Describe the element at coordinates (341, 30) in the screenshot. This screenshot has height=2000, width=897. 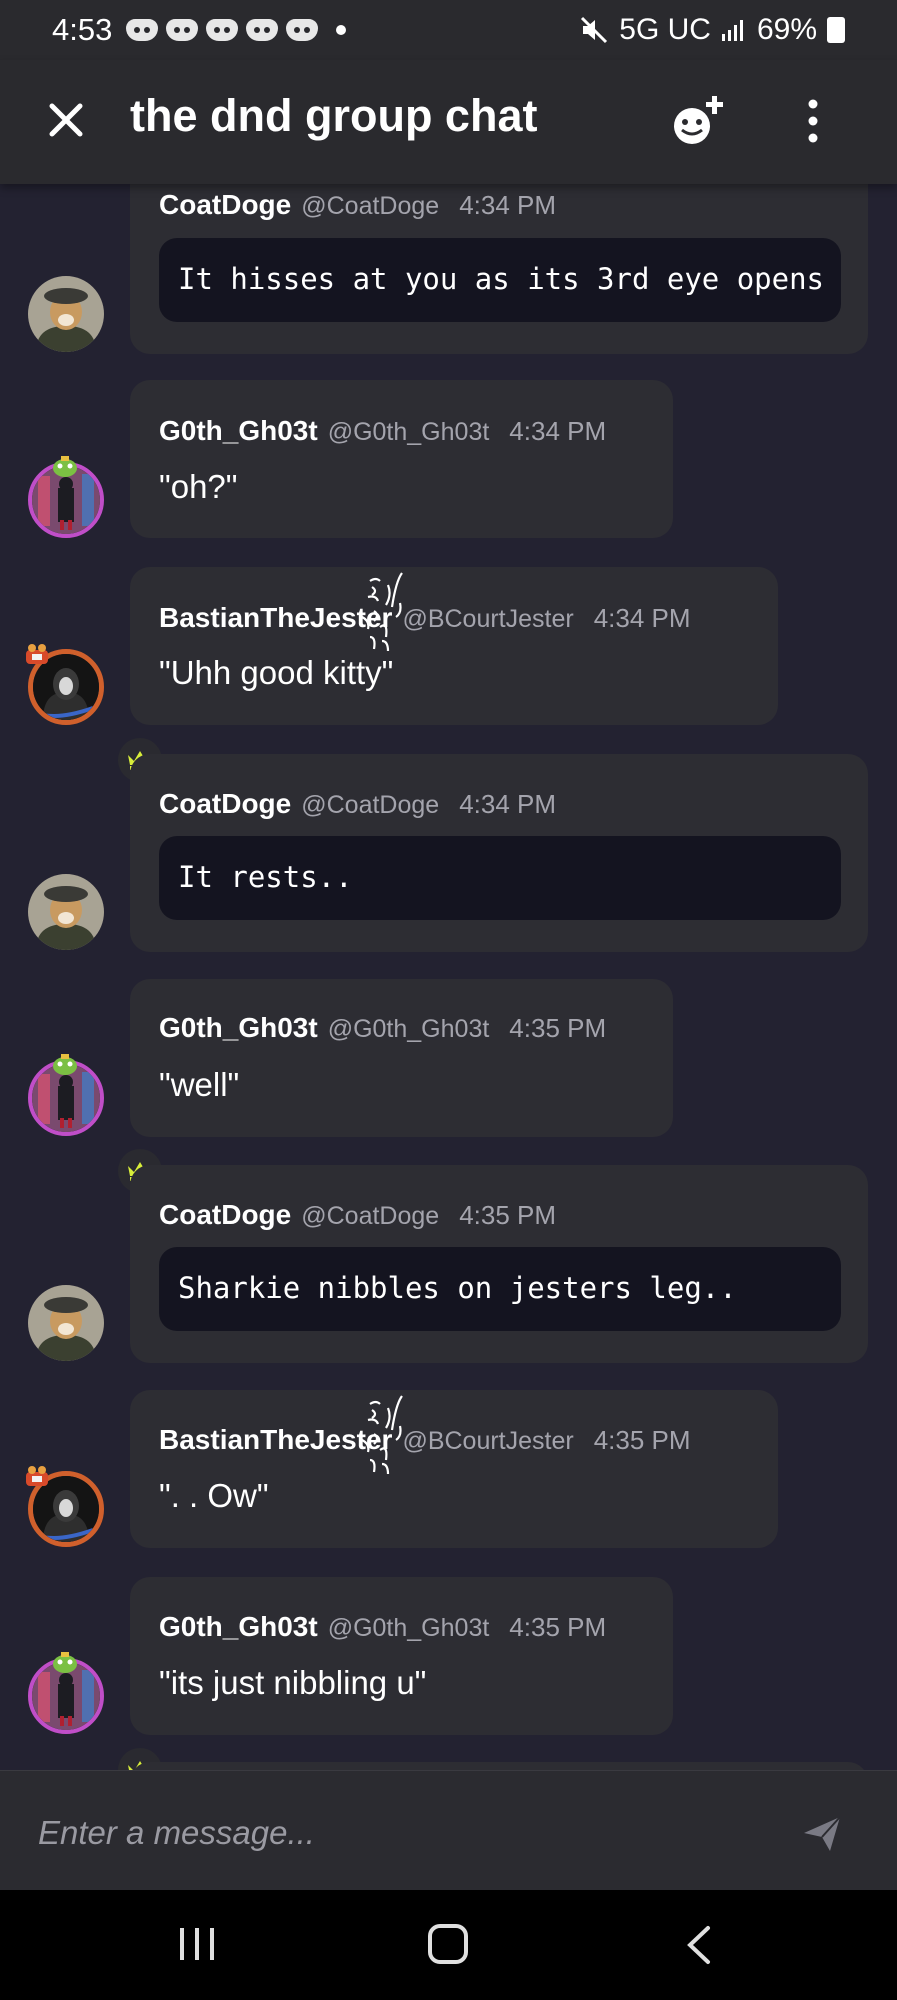
I see `more-notifications-icon` at that location.